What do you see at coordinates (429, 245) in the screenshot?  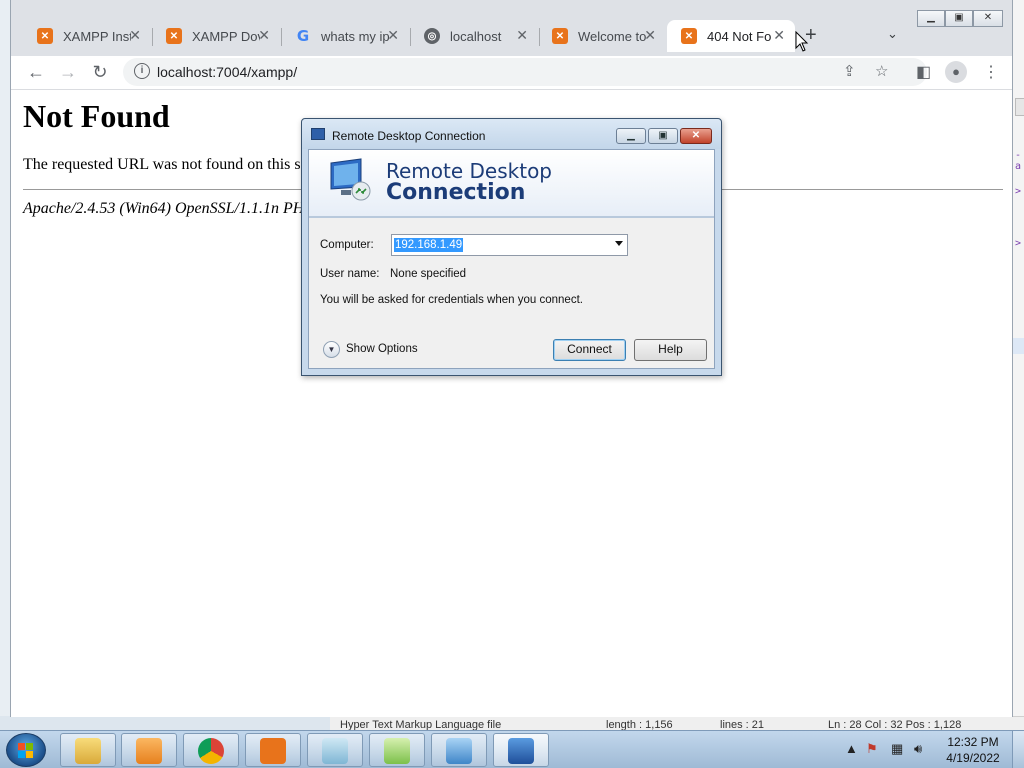 I see `computer-value: 192.168.1.49` at bounding box center [429, 245].